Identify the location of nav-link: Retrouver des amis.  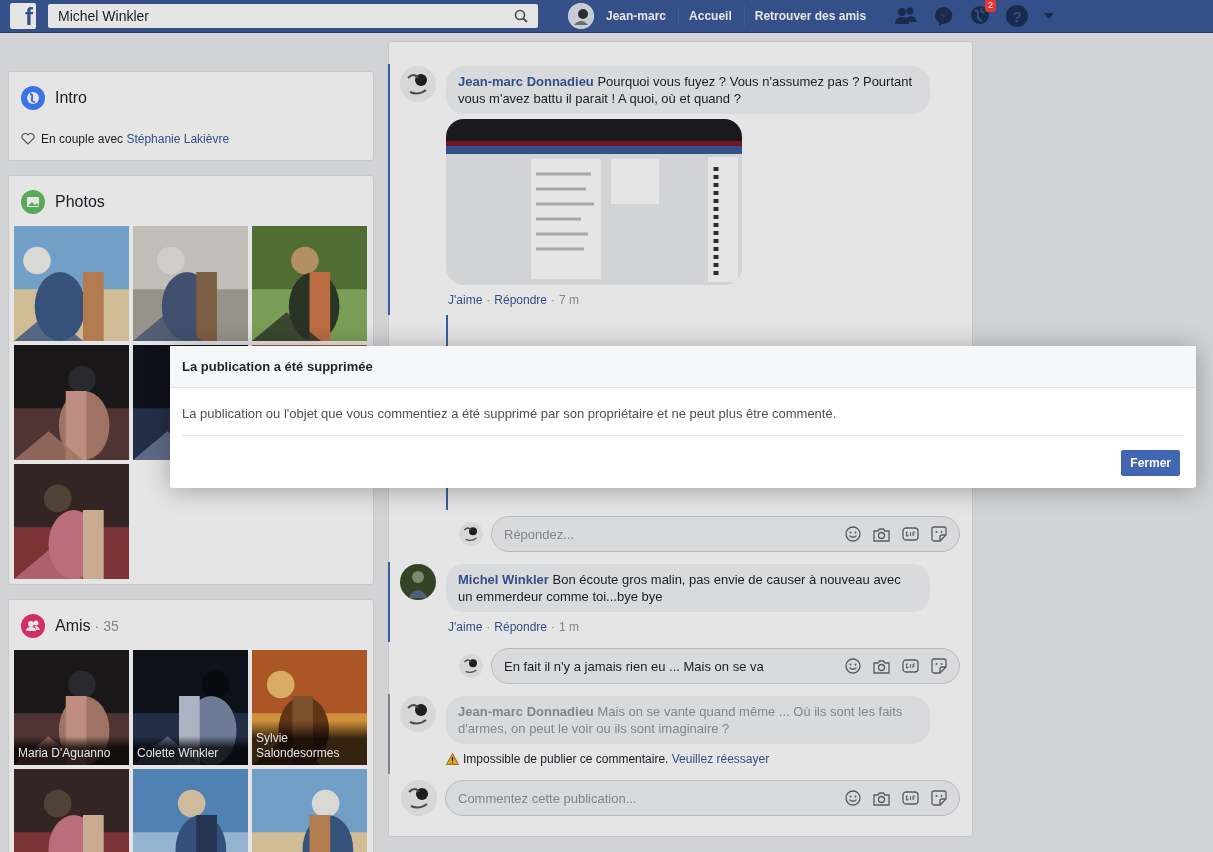
(810, 16).